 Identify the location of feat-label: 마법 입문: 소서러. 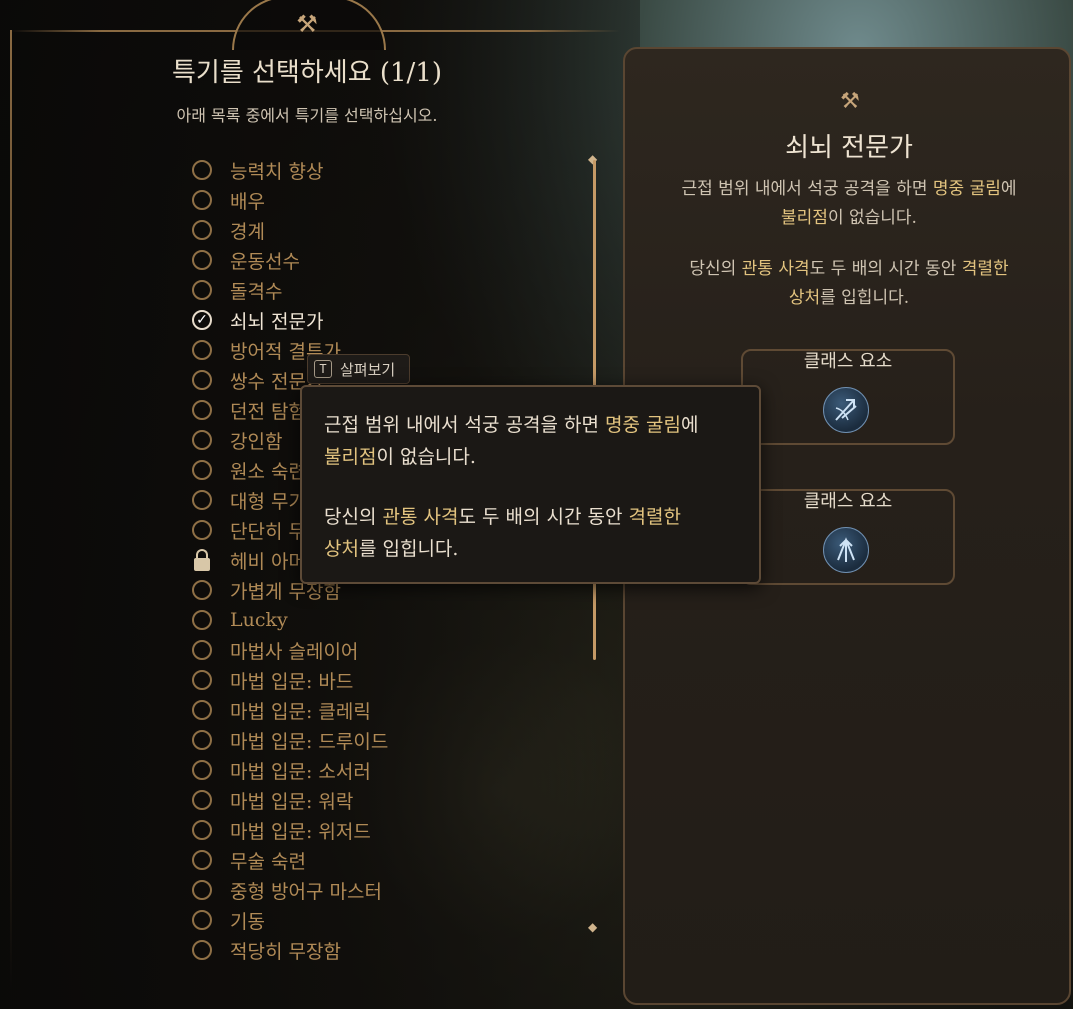
(300, 771).